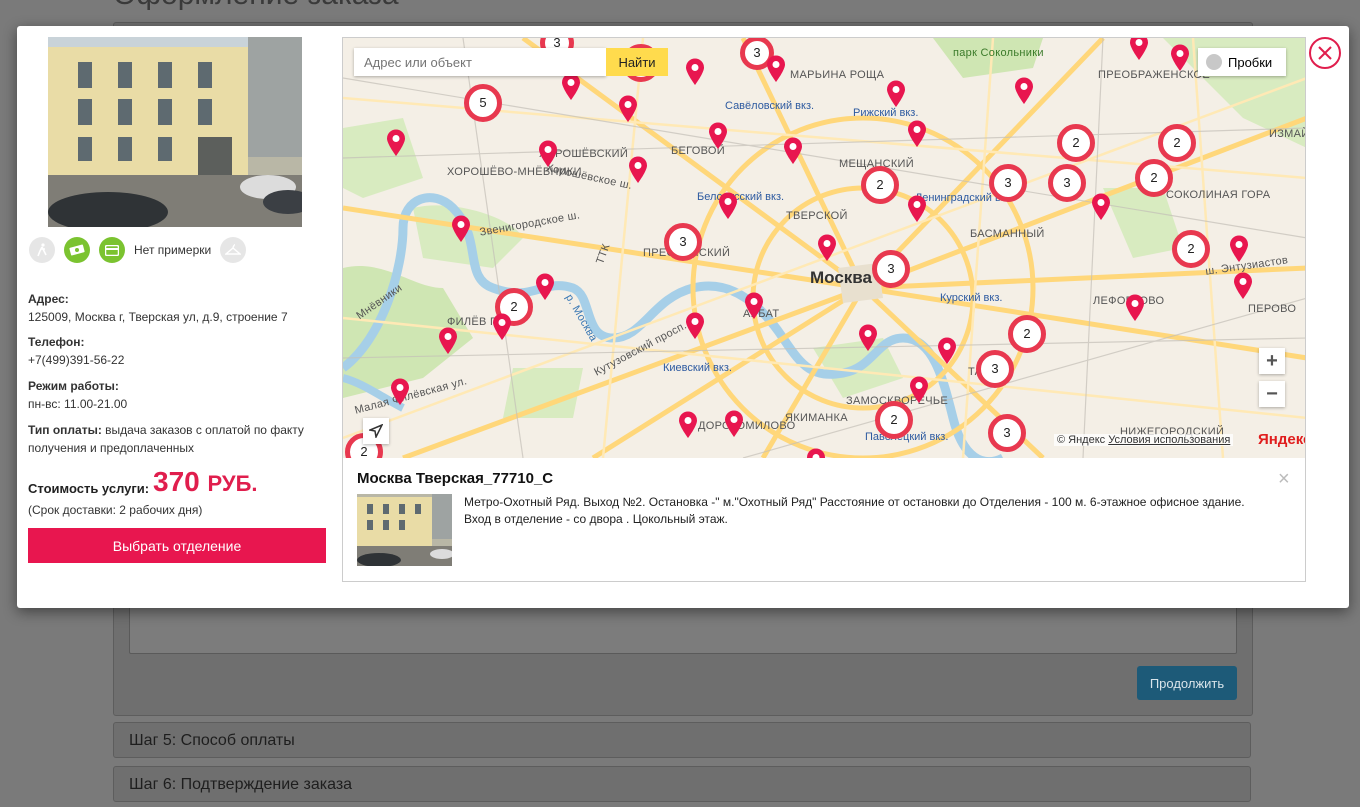 The width and height of the screenshot is (1360, 807). I want to click on close-modal-button, so click(1325, 53).